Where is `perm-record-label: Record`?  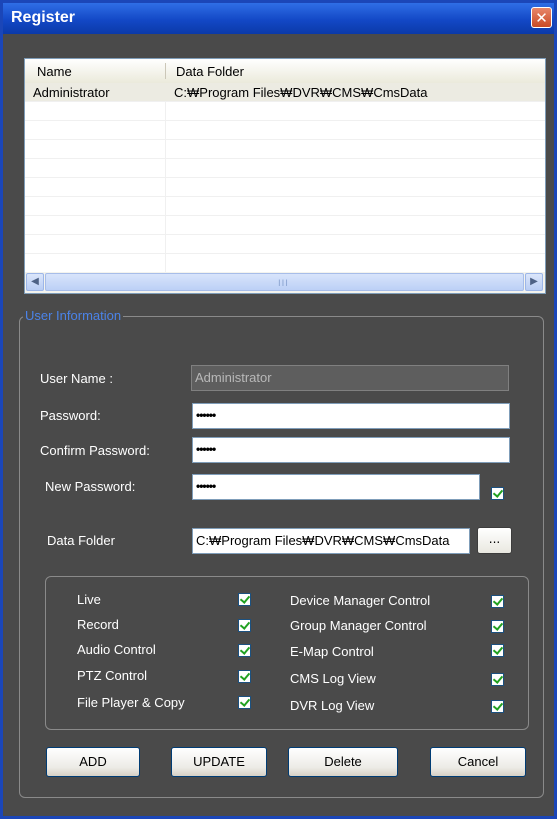 perm-record-label: Record is located at coordinates (98, 624).